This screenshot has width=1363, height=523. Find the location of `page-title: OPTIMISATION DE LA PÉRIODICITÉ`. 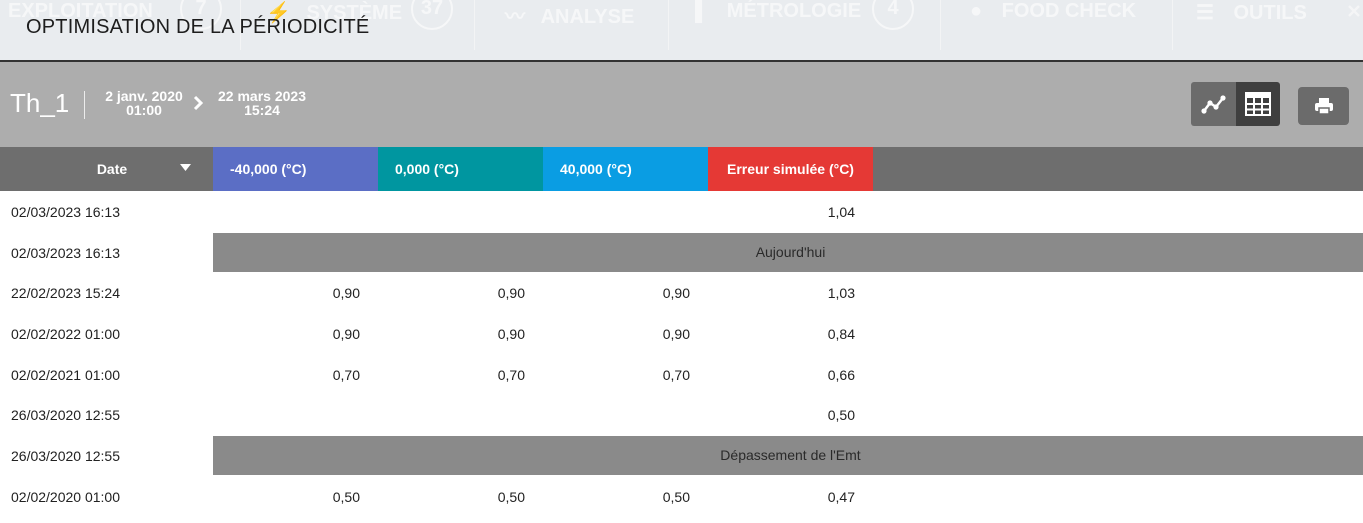

page-title: OPTIMISATION DE LA PÉRIODICITÉ is located at coordinates (198, 27).